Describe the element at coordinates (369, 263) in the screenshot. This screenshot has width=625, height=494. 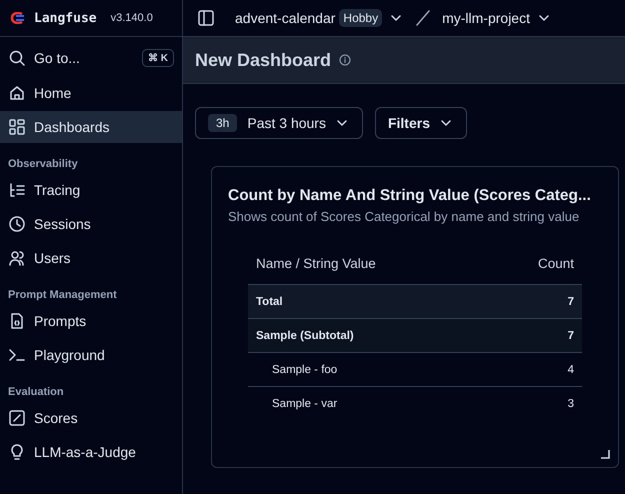
I see `column-header: Name / String Value` at that location.